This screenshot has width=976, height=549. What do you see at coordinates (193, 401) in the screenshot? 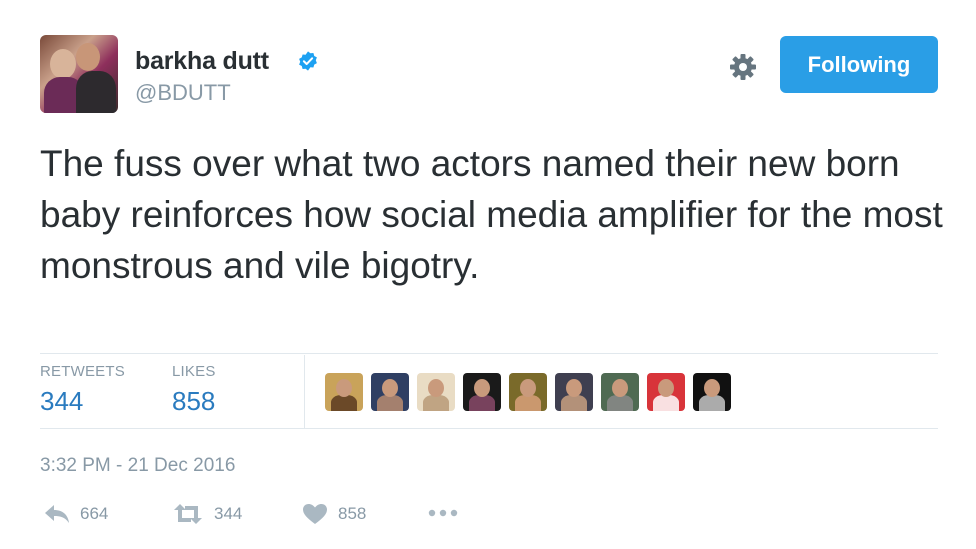
I see `likes-count: 858` at bounding box center [193, 401].